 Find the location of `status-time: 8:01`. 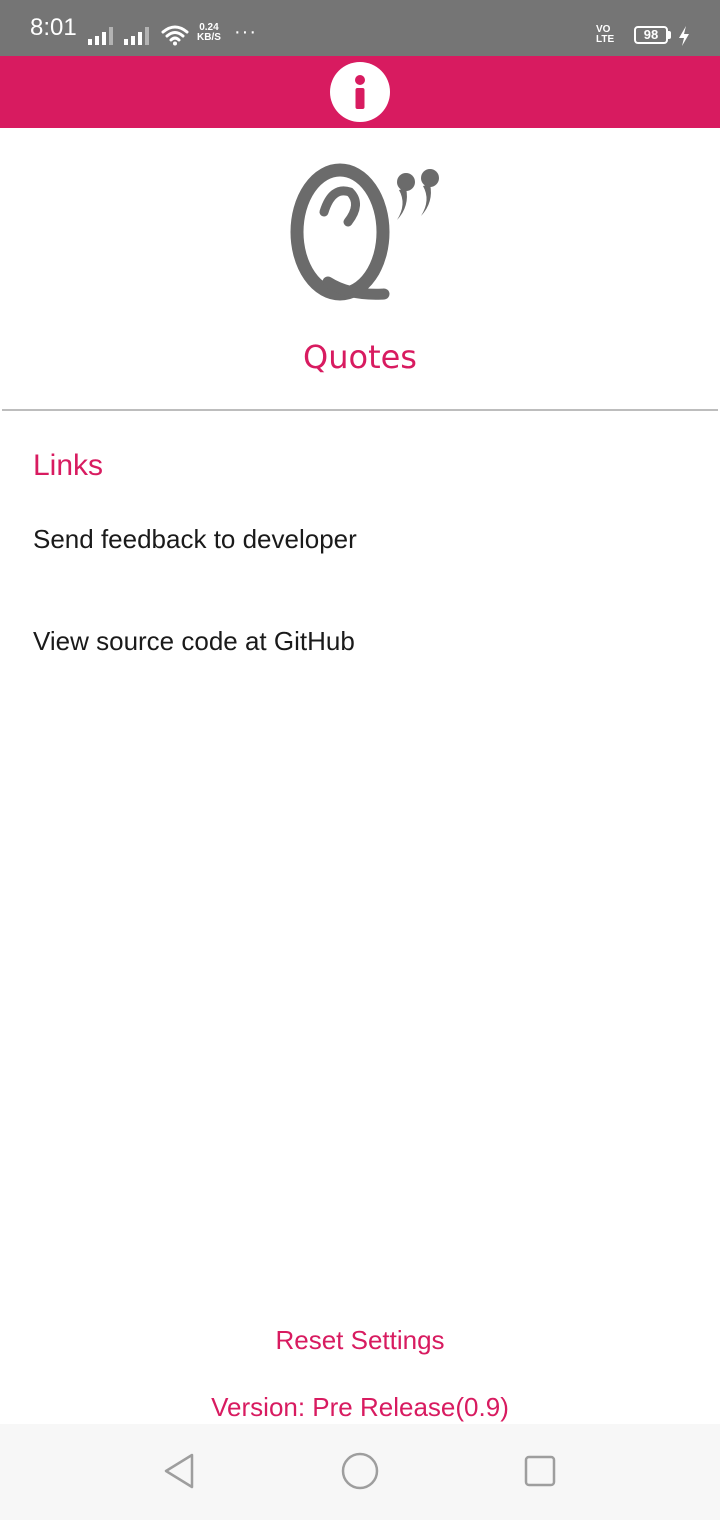

status-time: 8:01 is located at coordinates (53, 27).